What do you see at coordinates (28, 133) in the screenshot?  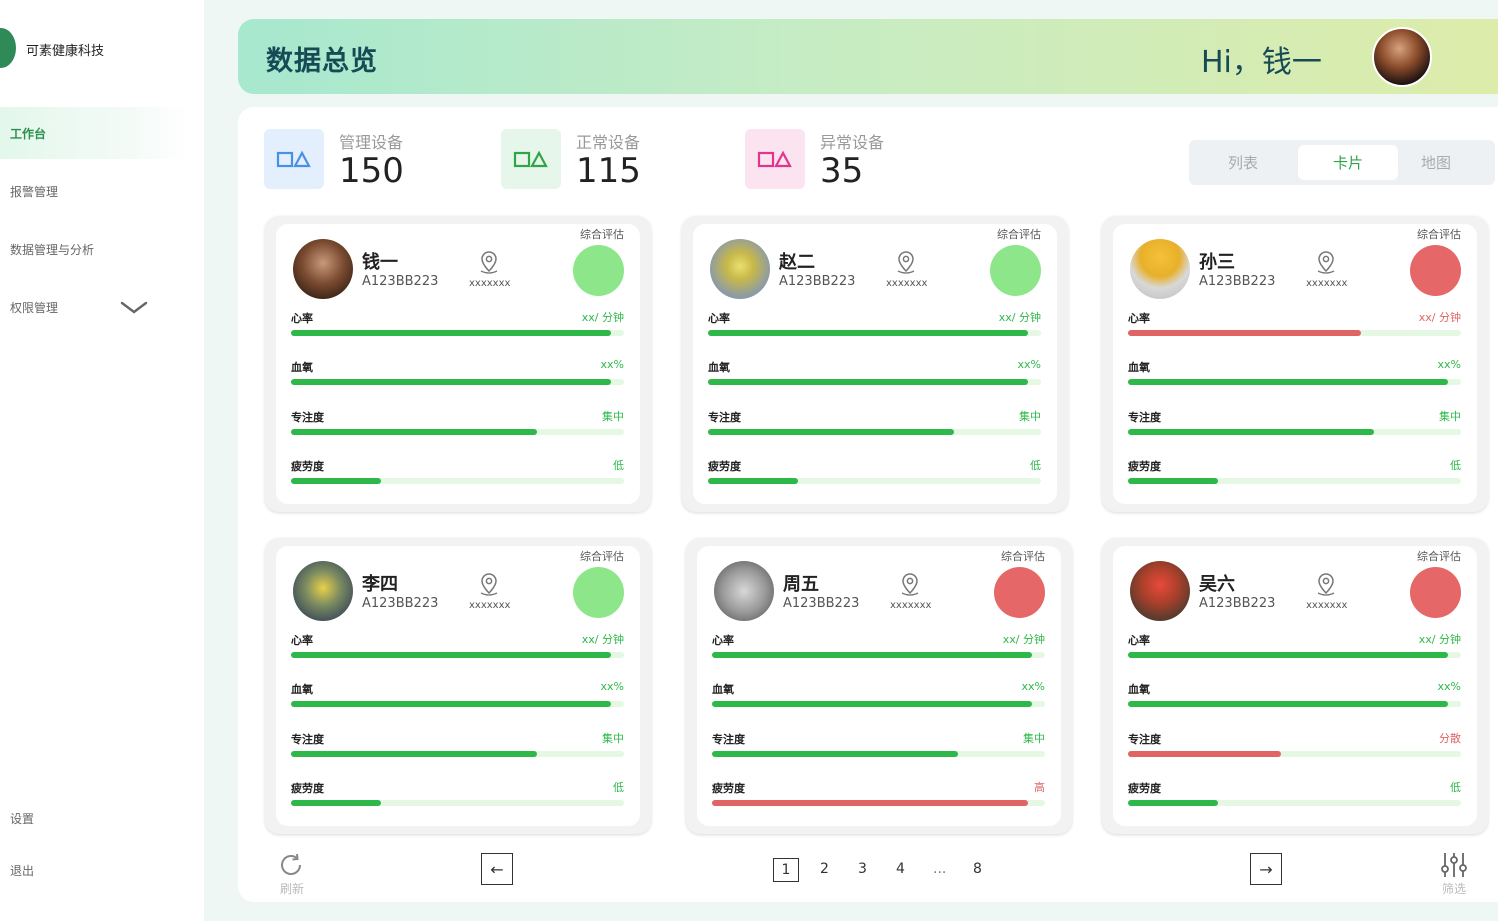 I see `sidebar-item-label: 工作台` at bounding box center [28, 133].